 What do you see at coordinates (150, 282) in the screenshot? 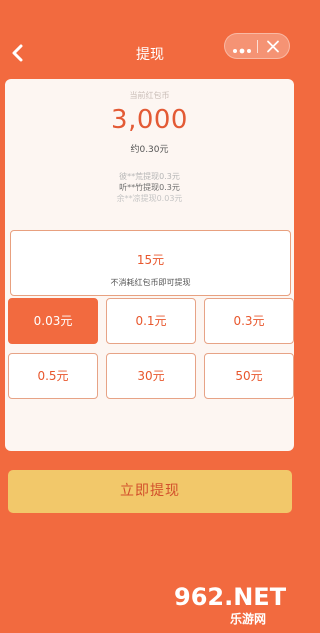
I see `free-withdraw-note: 不消耗红包币即可提现` at bounding box center [150, 282].